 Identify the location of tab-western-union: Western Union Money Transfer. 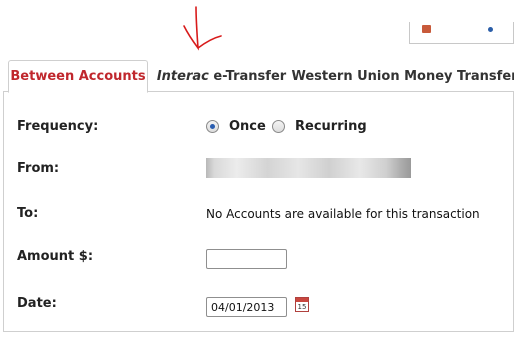
(402, 76).